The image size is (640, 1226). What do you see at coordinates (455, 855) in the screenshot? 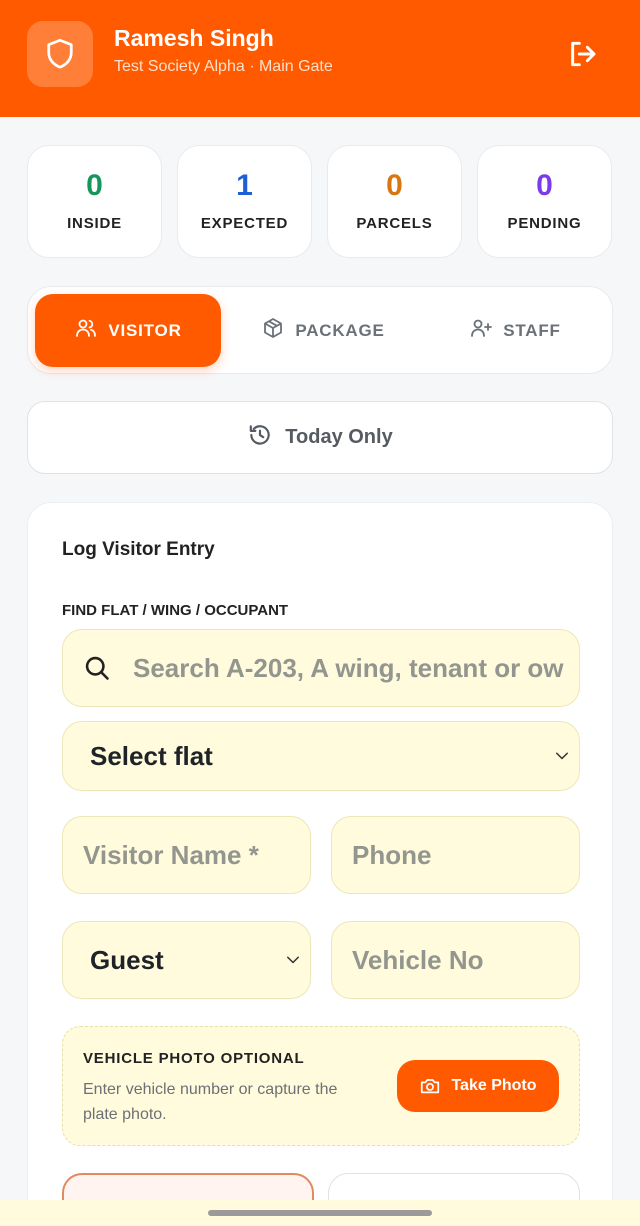
I see `phone-field: Phone` at bounding box center [455, 855].